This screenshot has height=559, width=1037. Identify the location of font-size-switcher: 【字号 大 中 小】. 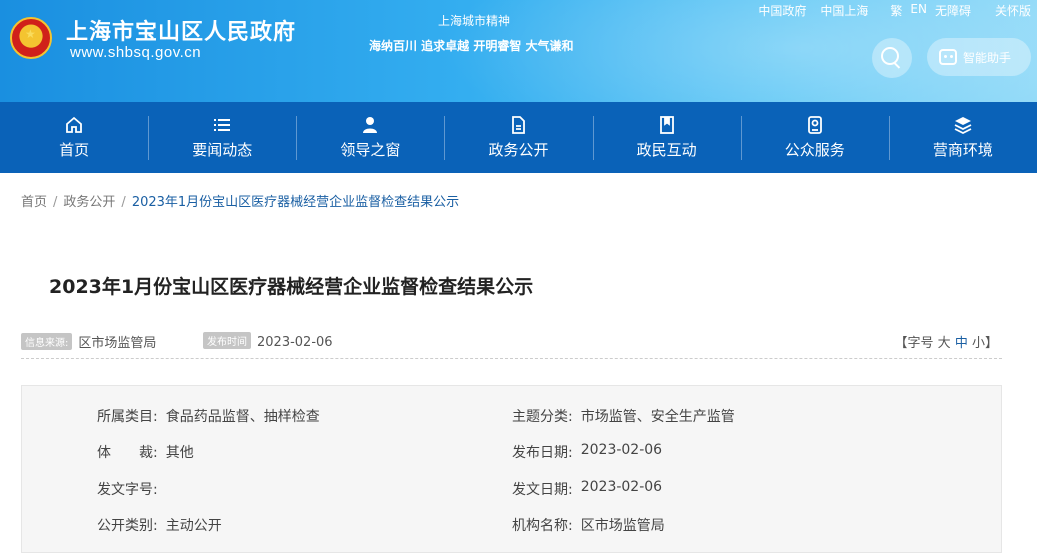
(946, 341).